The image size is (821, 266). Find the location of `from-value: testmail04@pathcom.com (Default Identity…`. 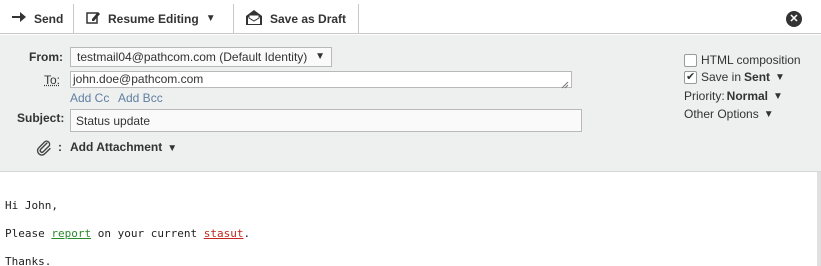

from-value: testmail04@pathcom.com (Default Identity… is located at coordinates (192, 57).